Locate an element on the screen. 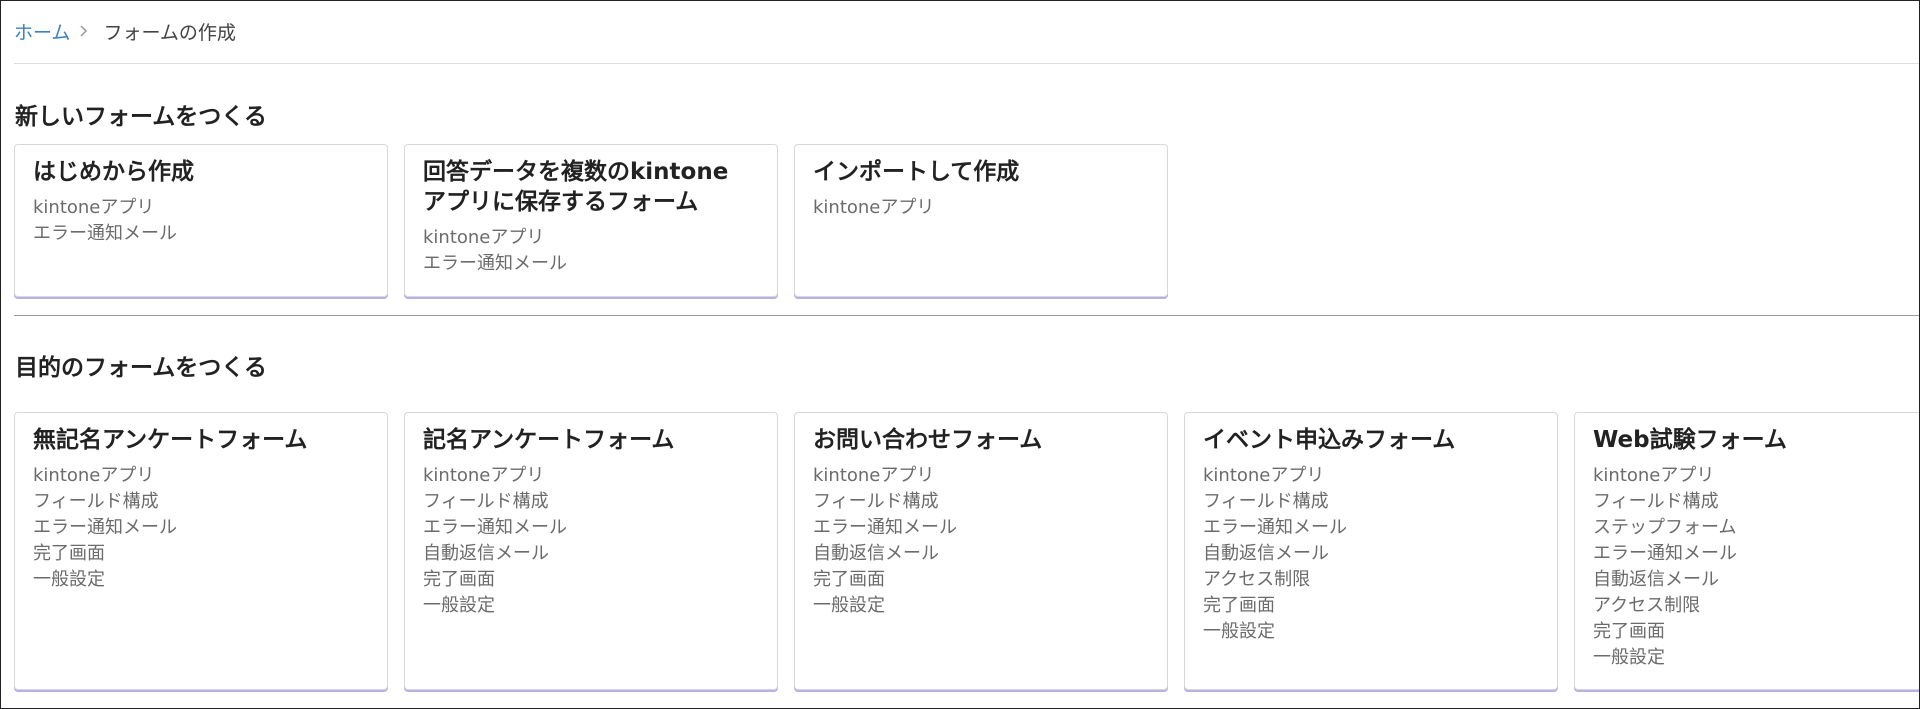 Image resolution: width=1920 pixels, height=709 pixels. card-title-line: インポートして作成 is located at coordinates (916, 172).